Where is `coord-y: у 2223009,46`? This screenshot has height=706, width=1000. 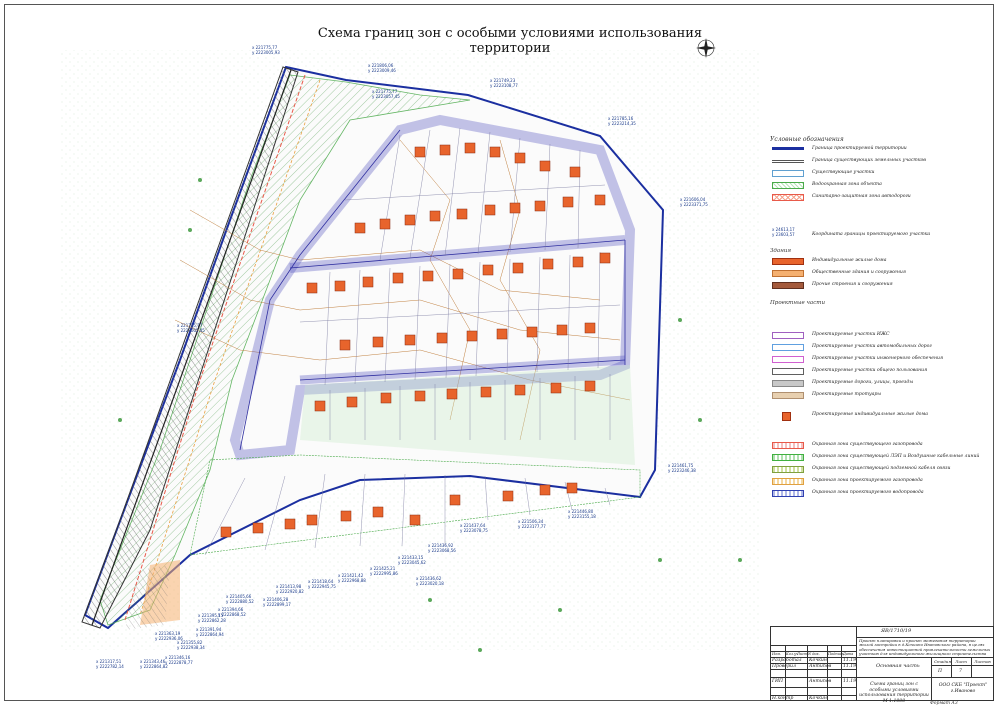 coord-y: у 2223009,46 is located at coordinates (382, 70).